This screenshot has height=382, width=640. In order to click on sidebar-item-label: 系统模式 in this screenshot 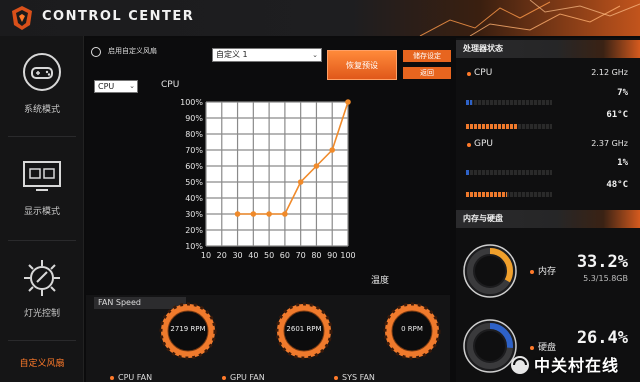, I will do `click(41, 110)`.